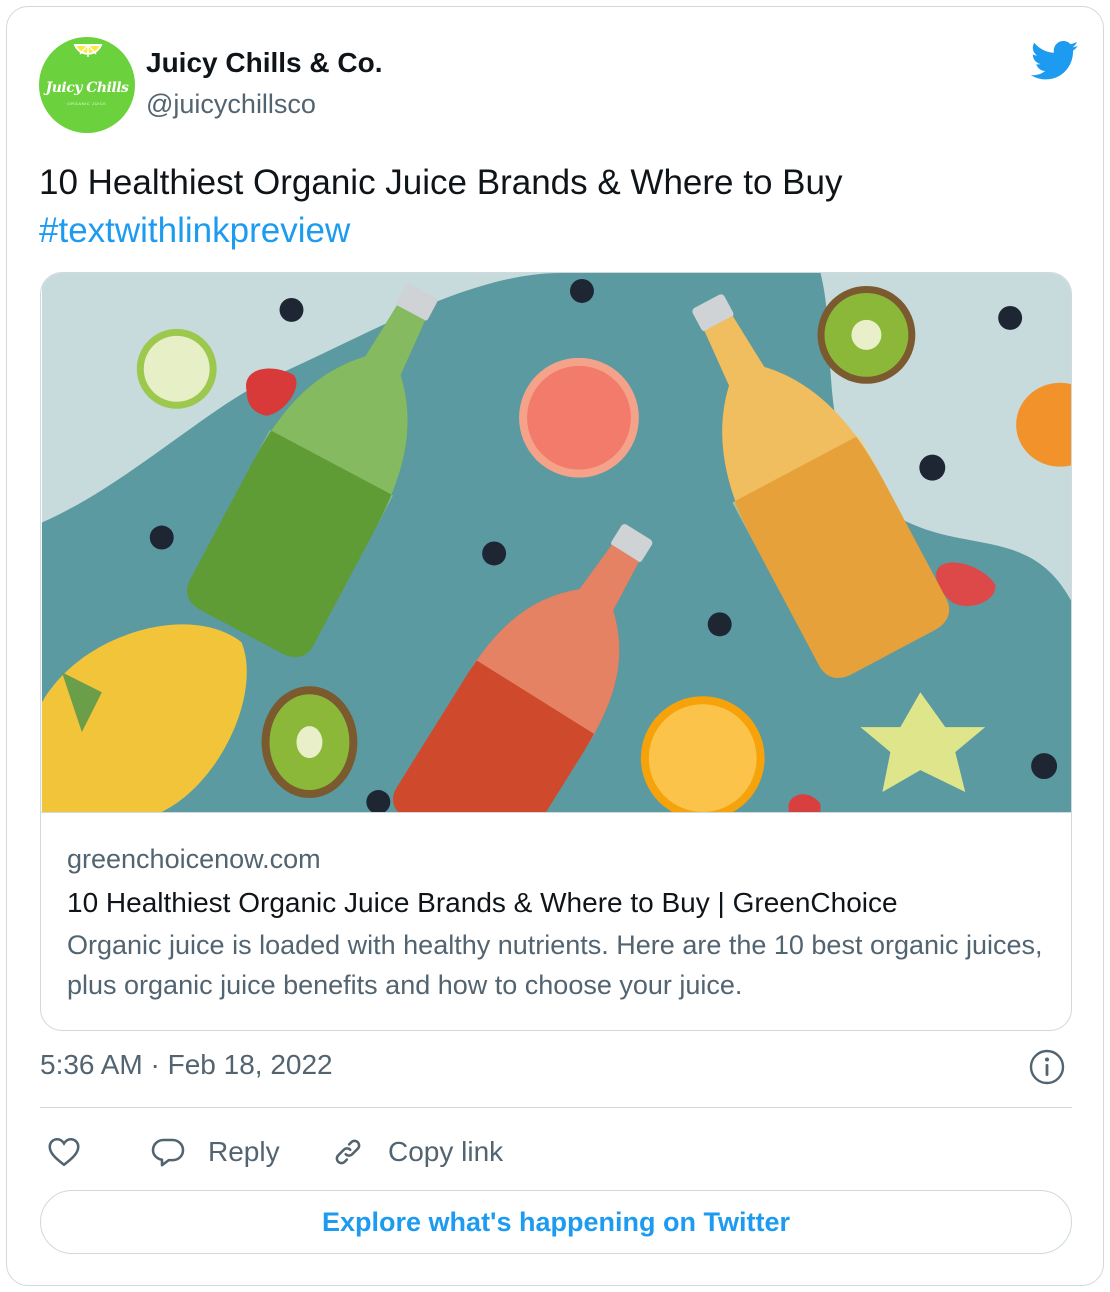 This screenshot has height=1292, width=1110. Describe the element at coordinates (348, 1152) in the screenshot. I see `link-icon` at that location.